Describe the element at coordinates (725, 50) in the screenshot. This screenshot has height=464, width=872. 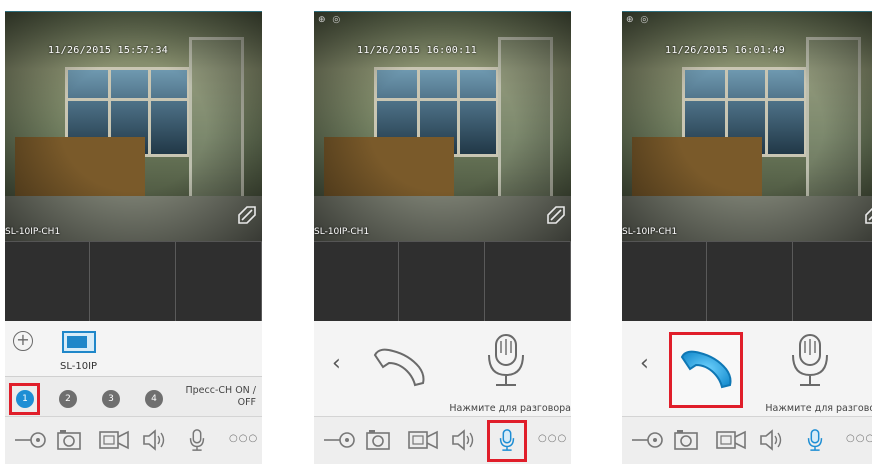
I see `timestamp: 11/26/2015 16:01:49` at that location.